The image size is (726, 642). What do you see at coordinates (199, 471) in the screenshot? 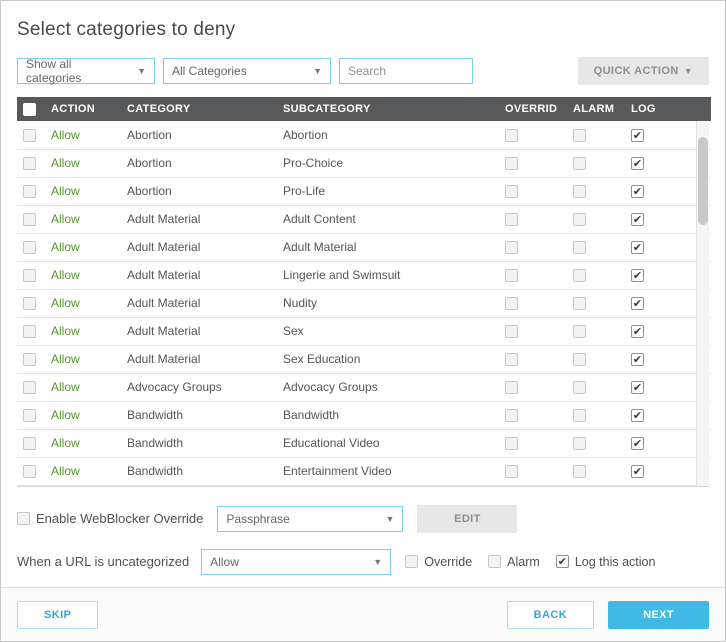
I see `row-category: Bandwidth` at bounding box center [199, 471].